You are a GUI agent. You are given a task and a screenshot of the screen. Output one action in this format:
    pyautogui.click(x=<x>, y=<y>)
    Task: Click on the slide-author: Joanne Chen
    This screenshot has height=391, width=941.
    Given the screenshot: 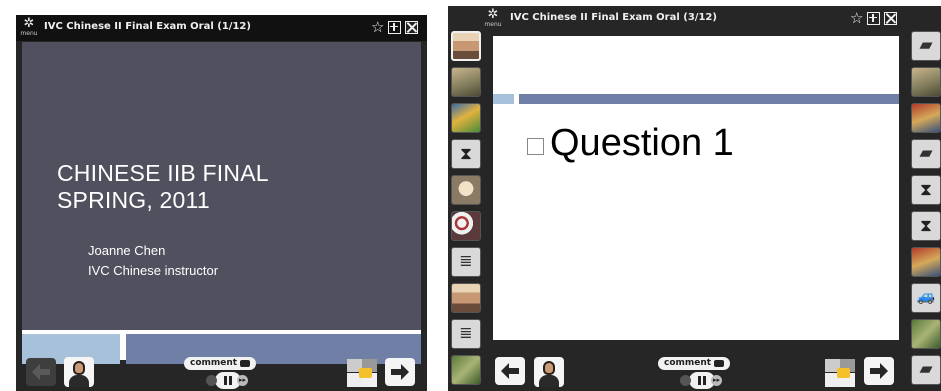 What is the action you would take?
    pyautogui.click(x=127, y=250)
    